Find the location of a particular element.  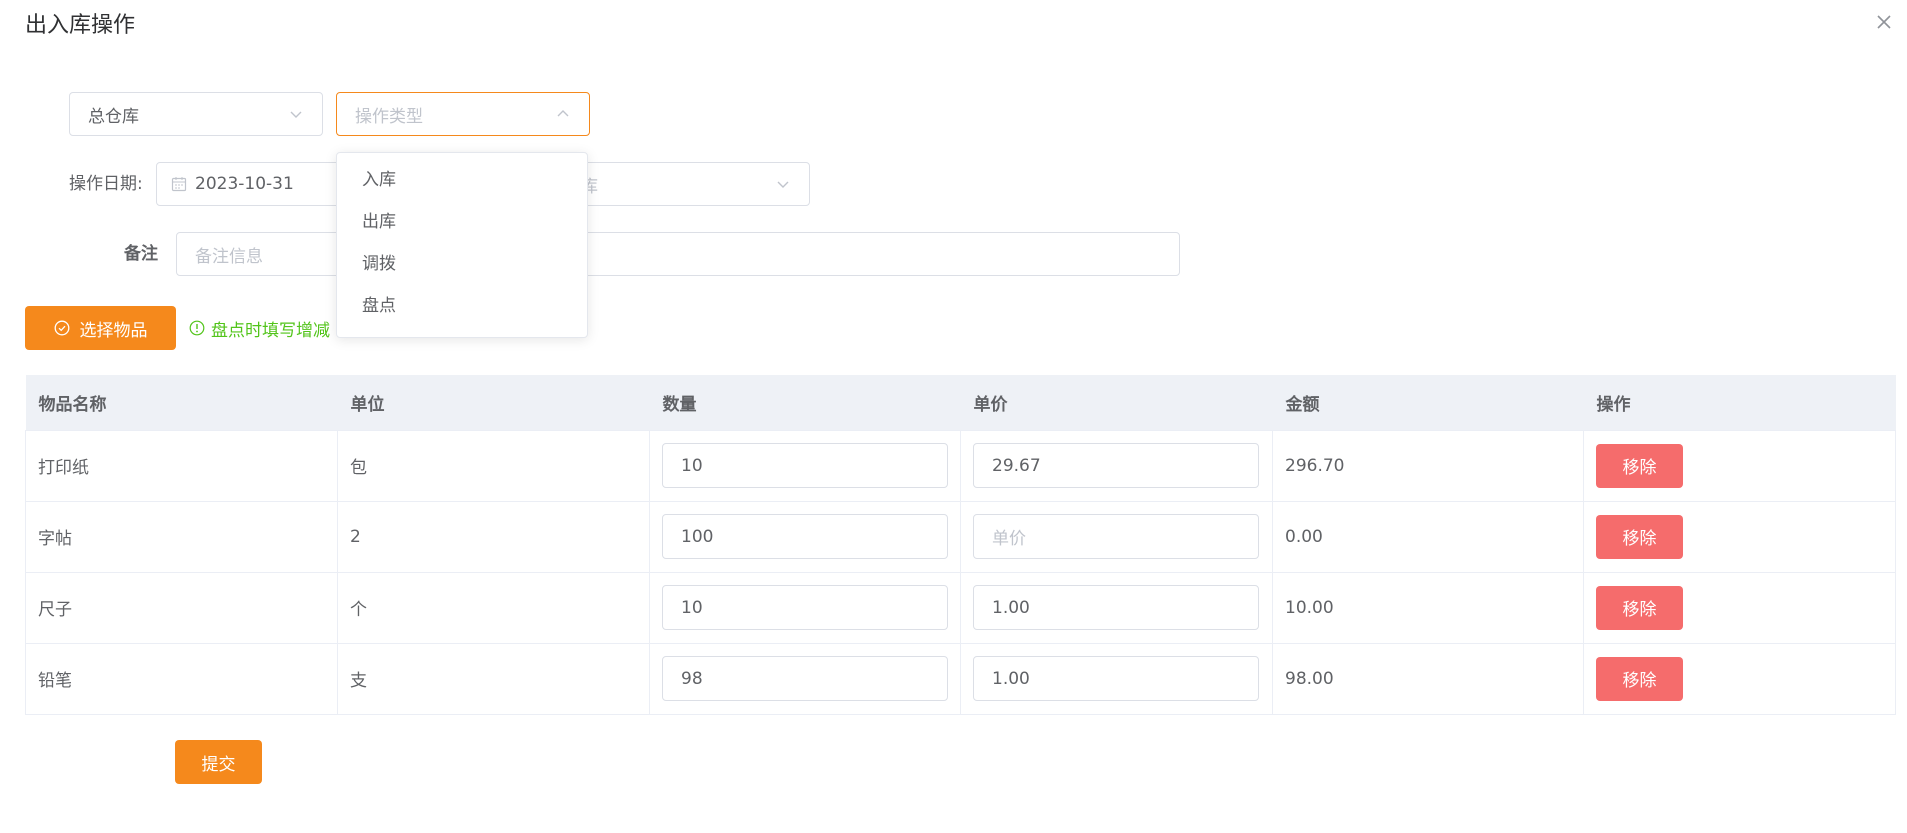

option-inbound: 入库 is located at coordinates (462, 180).